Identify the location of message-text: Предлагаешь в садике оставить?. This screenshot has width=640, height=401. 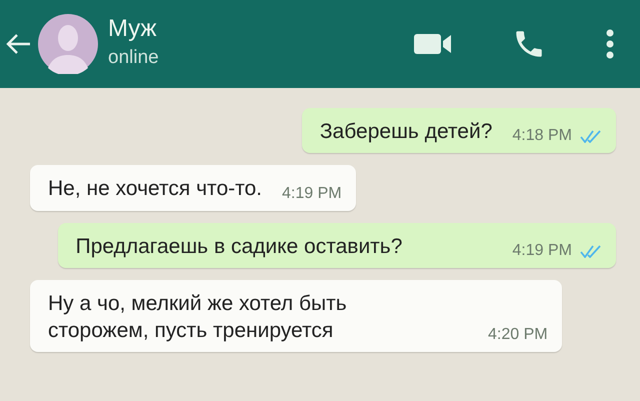
(239, 247).